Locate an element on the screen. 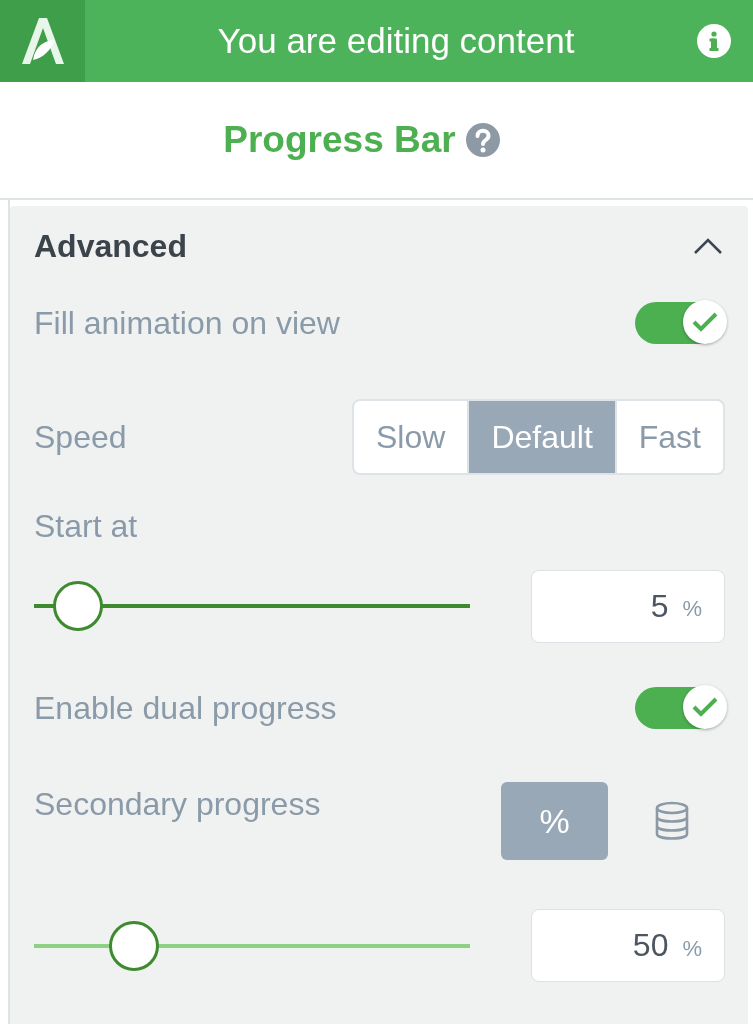 The height and width of the screenshot is (1024, 753). speed-option: Slow is located at coordinates (411, 437).